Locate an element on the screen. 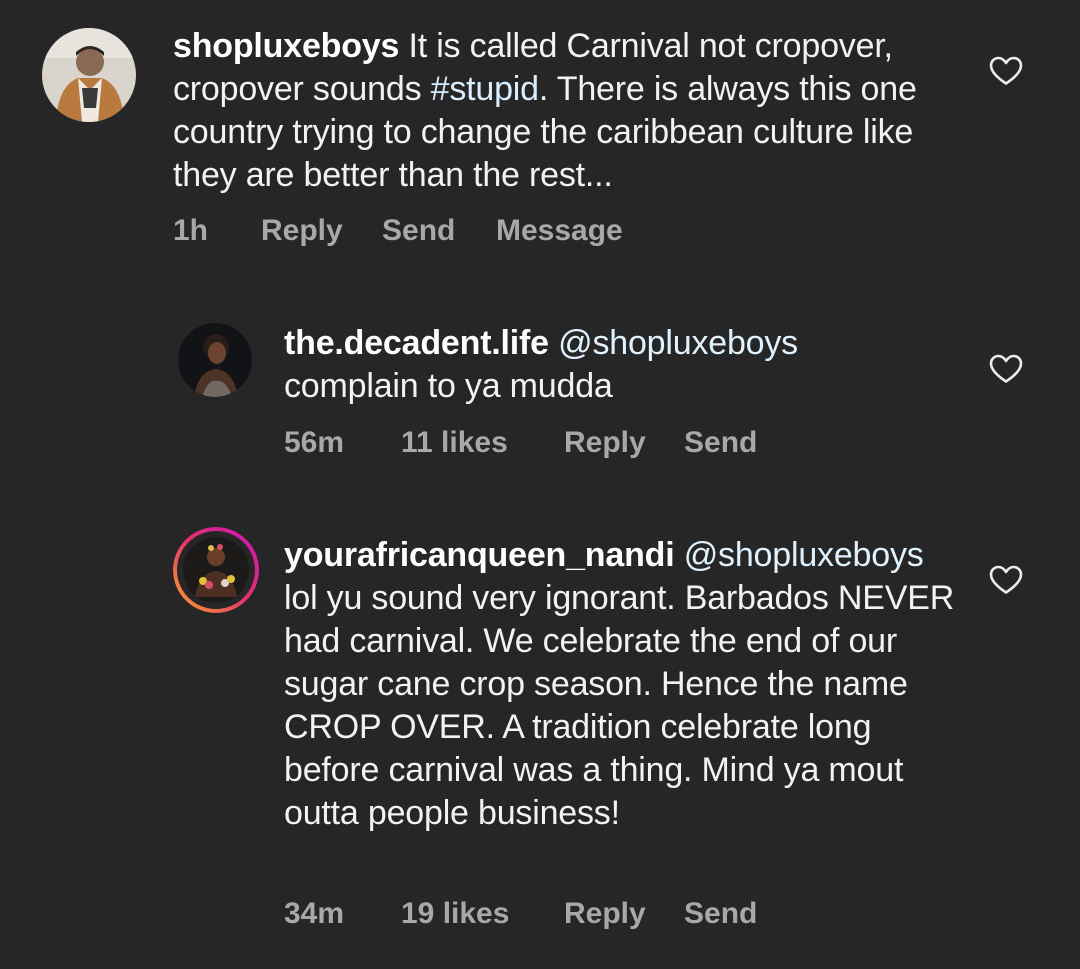  likes-count: 11 likes is located at coordinates (454, 443).